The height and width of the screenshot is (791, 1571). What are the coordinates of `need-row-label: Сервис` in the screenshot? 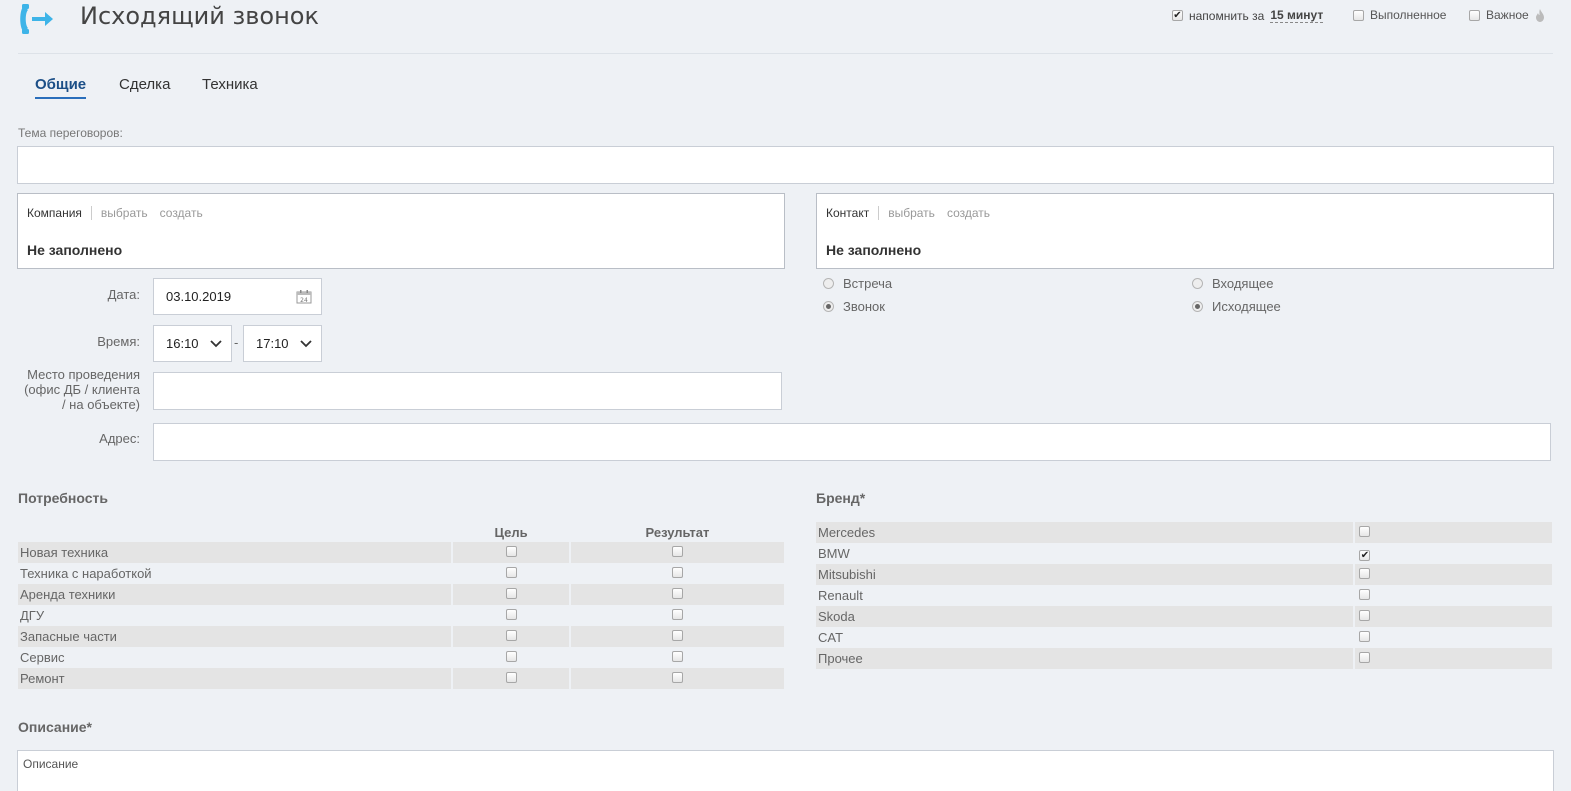 It's located at (42, 657).